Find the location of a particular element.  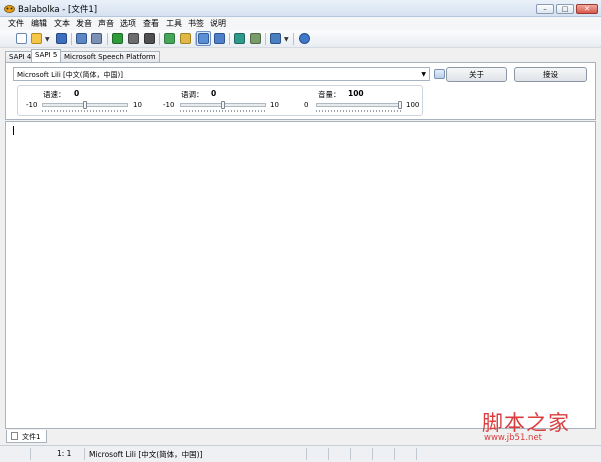

menu-text: 文本 is located at coordinates (62, 23).